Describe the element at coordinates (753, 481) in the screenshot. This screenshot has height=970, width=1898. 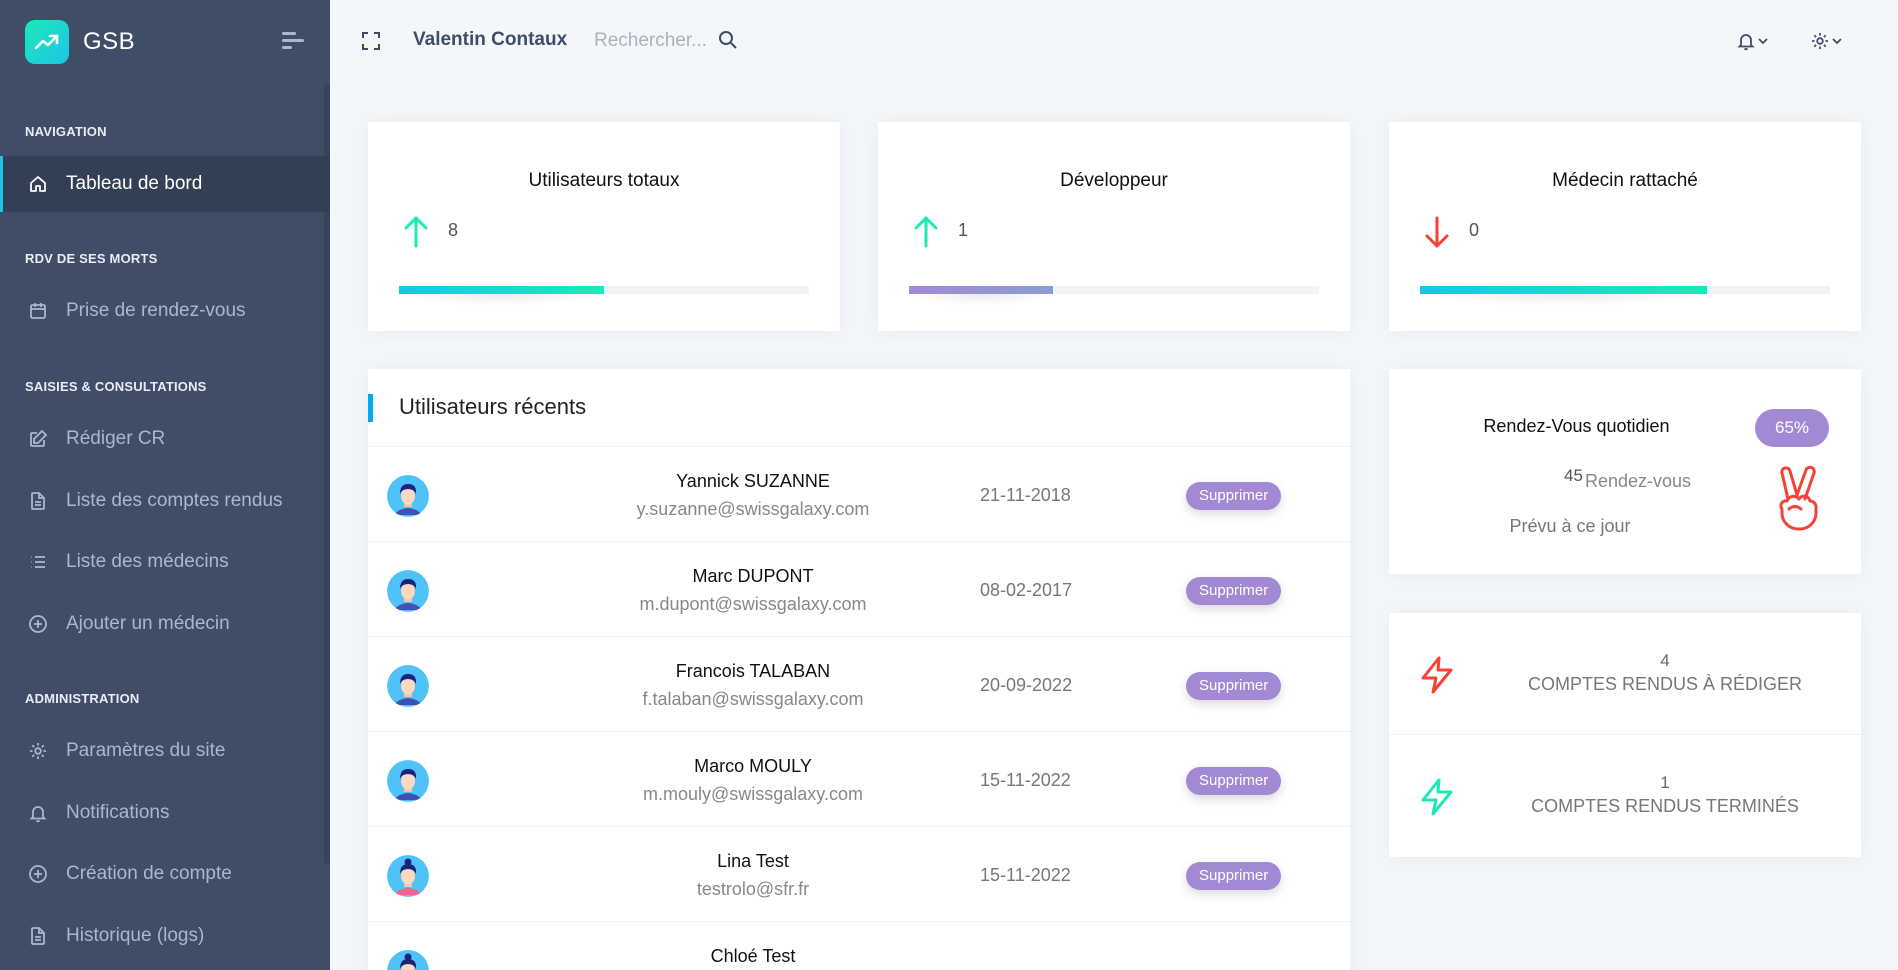
I see `user-row-name: Yannick SUZANNE` at that location.